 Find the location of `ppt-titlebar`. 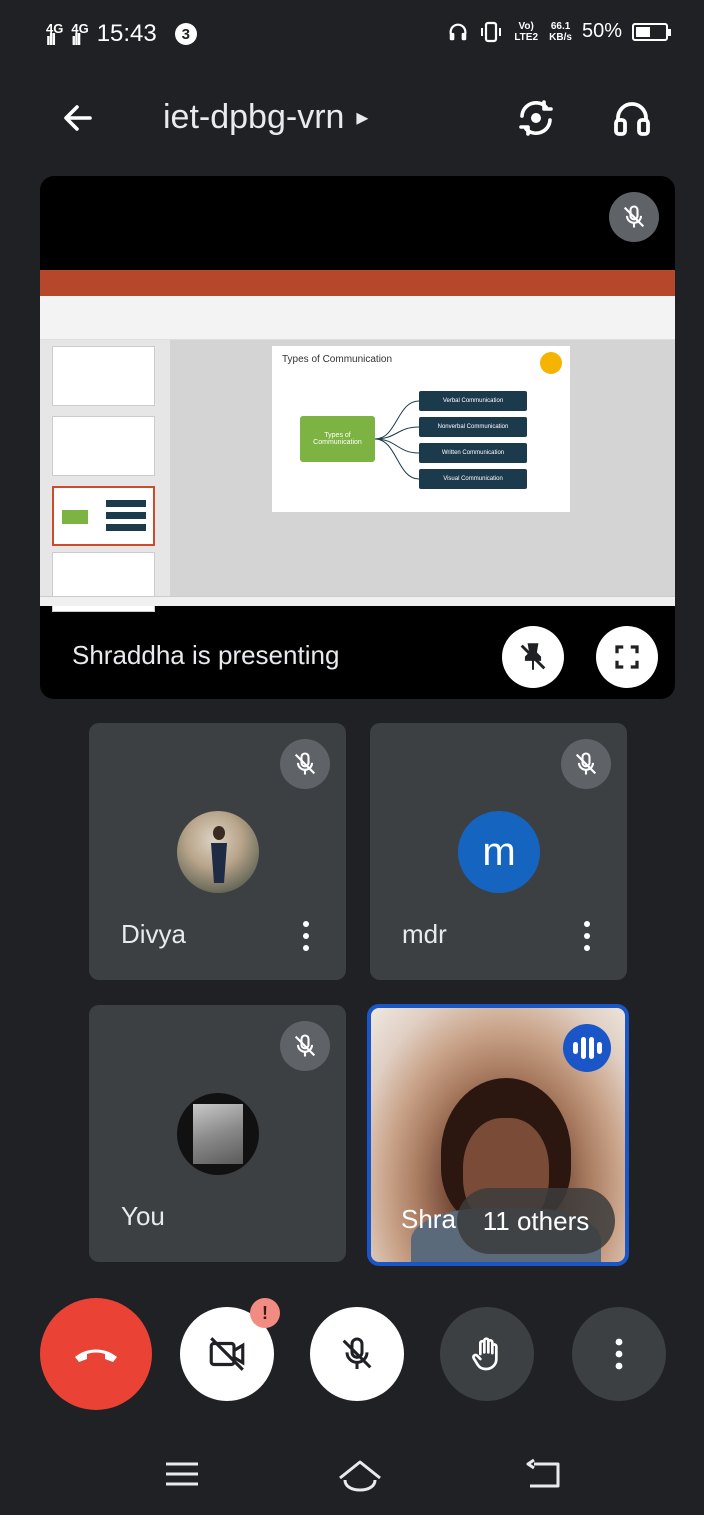

ppt-titlebar is located at coordinates (357, 277).